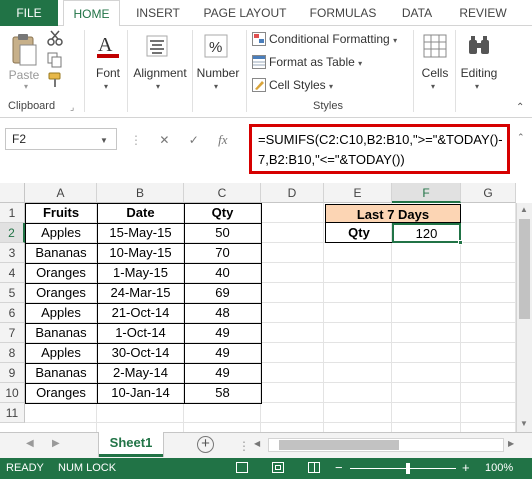  What do you see at coordinates (29, 13) in the screenshot?
I see `tab-file: FILE` at bounding box center [29, 13].